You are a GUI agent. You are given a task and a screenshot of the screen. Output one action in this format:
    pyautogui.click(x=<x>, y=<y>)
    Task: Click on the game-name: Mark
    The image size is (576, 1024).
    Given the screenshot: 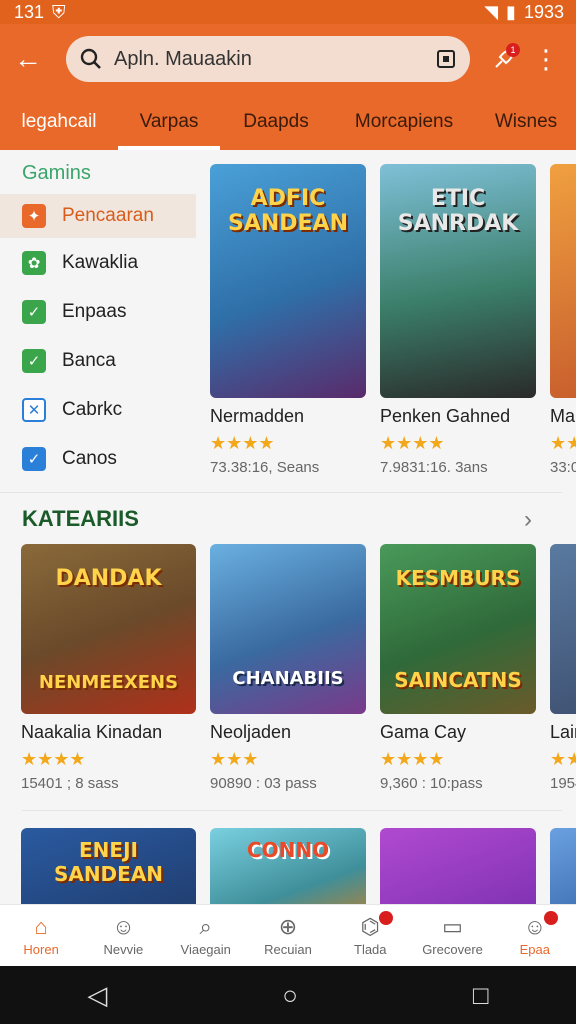 What is the action you would take?
    pyautogui.click(x=563, y=416)
    